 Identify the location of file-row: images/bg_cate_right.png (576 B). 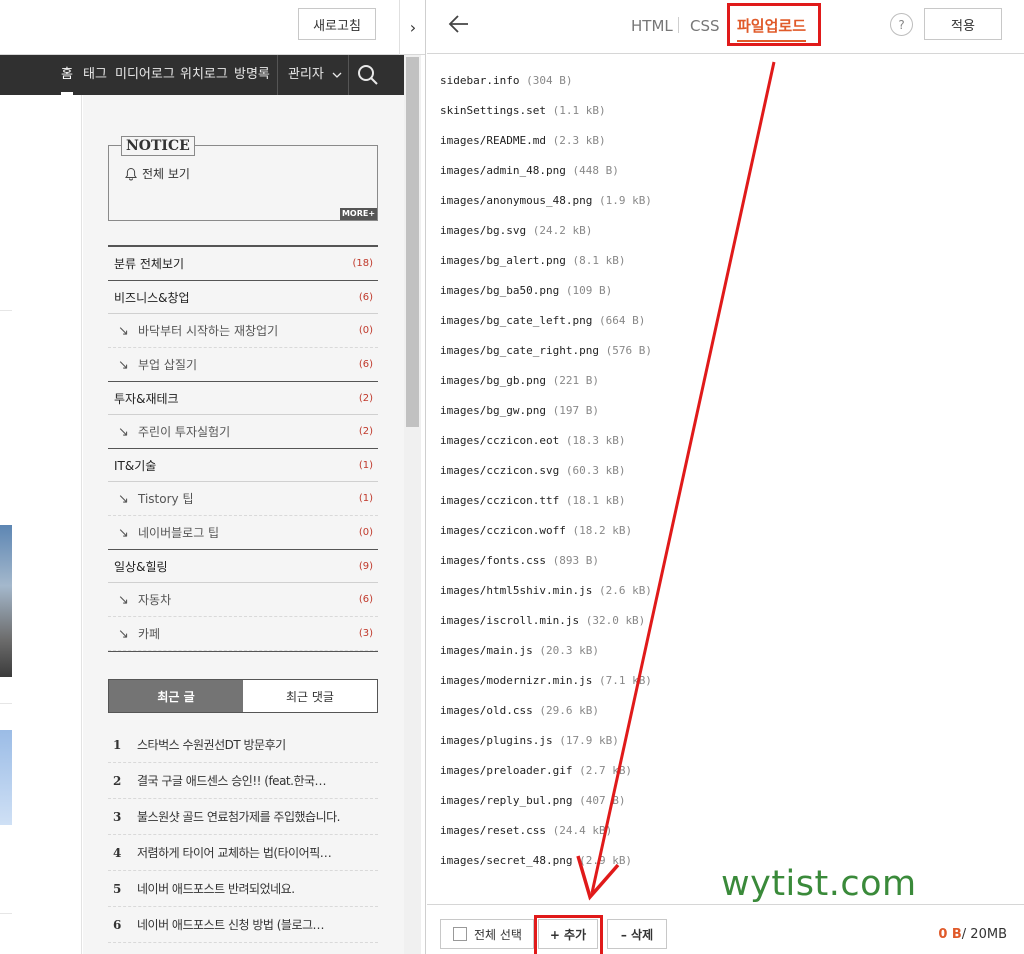
(720, 351).